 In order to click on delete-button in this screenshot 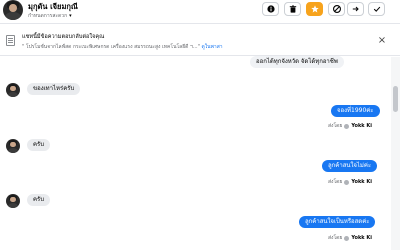, I will do `click(292, 9)`.